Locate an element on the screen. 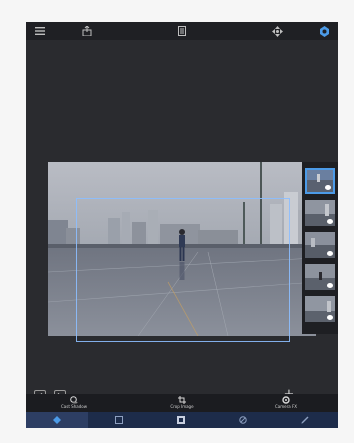 The height and width of the screenshot is (443, 354). top-toolbar is located at coordinates (182, 31).